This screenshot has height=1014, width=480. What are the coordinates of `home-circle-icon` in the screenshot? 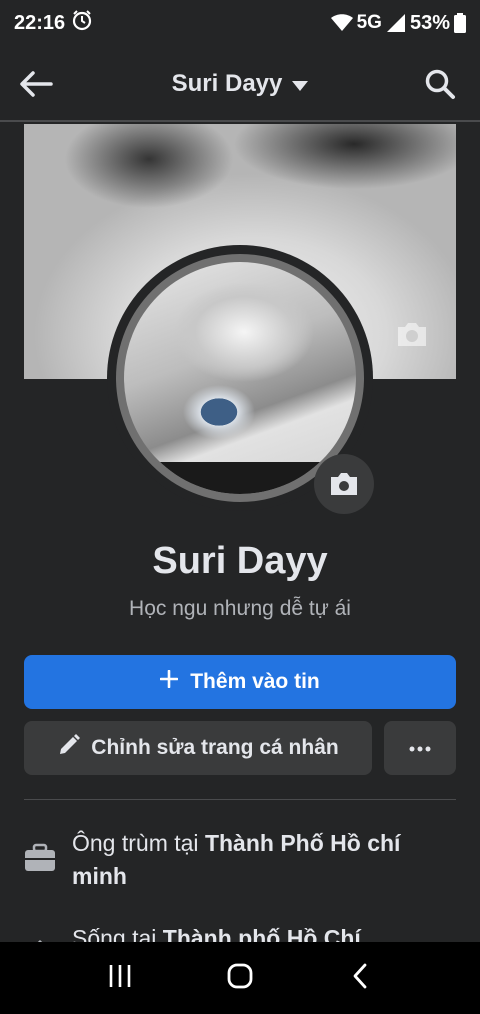 It's located at (240, 978).